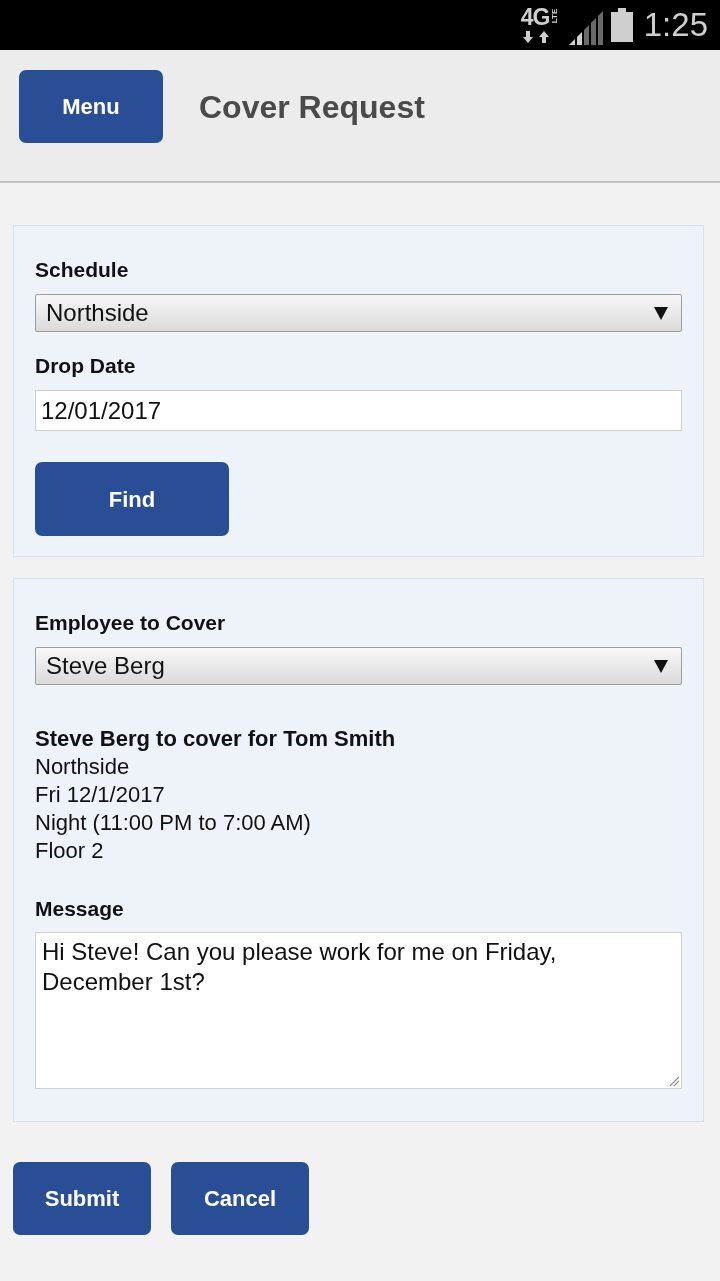  I want to click on field-label: Message, so click(80, 909).